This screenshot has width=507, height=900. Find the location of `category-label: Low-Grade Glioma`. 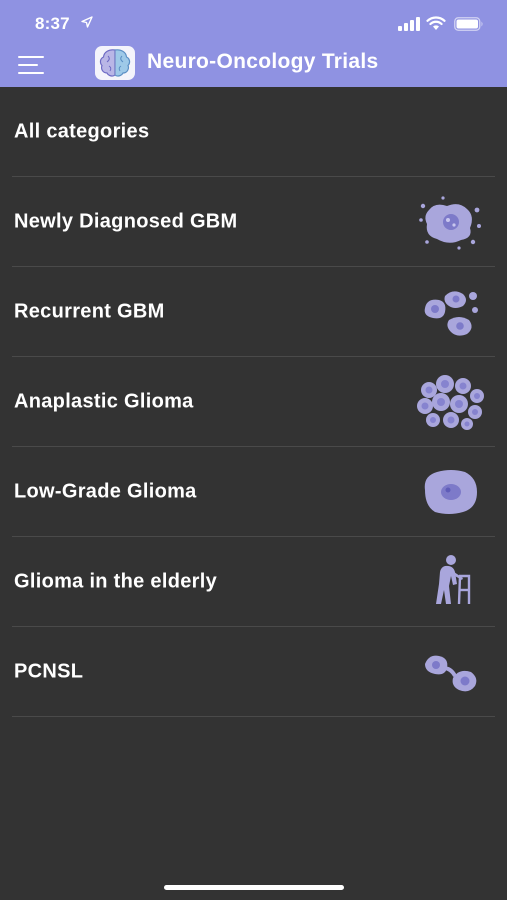

category-label: Low-Grade Glioma is located at coordinates (105, 491).